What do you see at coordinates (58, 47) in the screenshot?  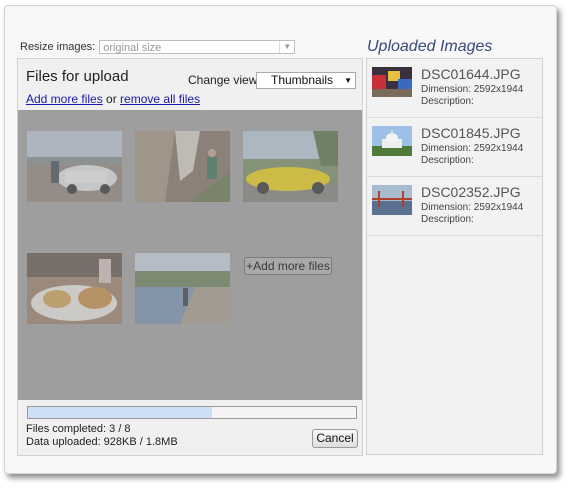 I see `resize-label: Resize images:` at bounding box center [58, 47].